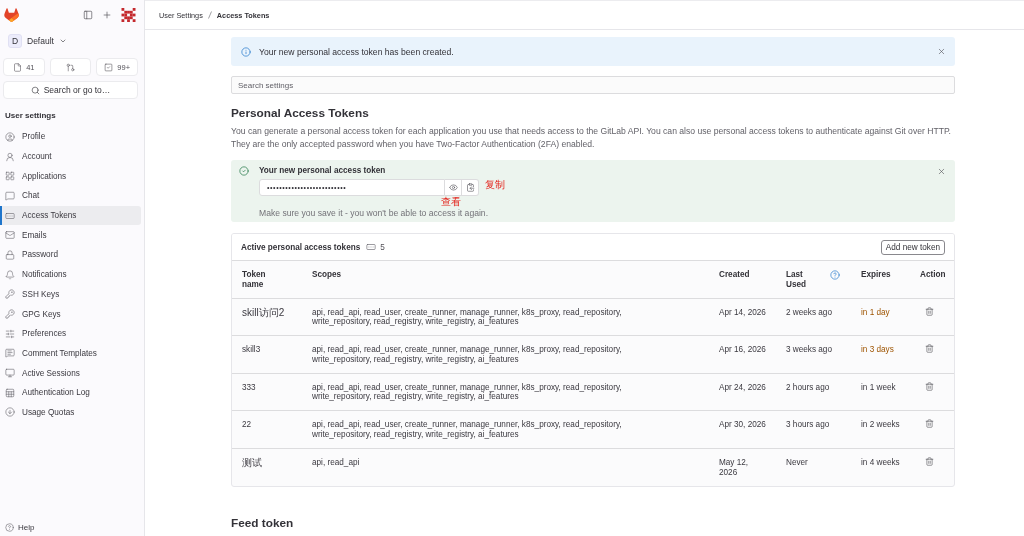  What do you see at coordinates (374, 213) in the screenshot?
I see `token-hint: Make sure you save it - you won't be able to access it again.` at bounding box center [374, 213].